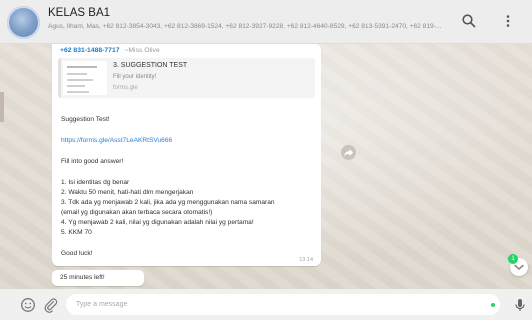 This screenshot has width=532, height=320. I want to click on message-text: 25 minutes left!, so click(82, 277).